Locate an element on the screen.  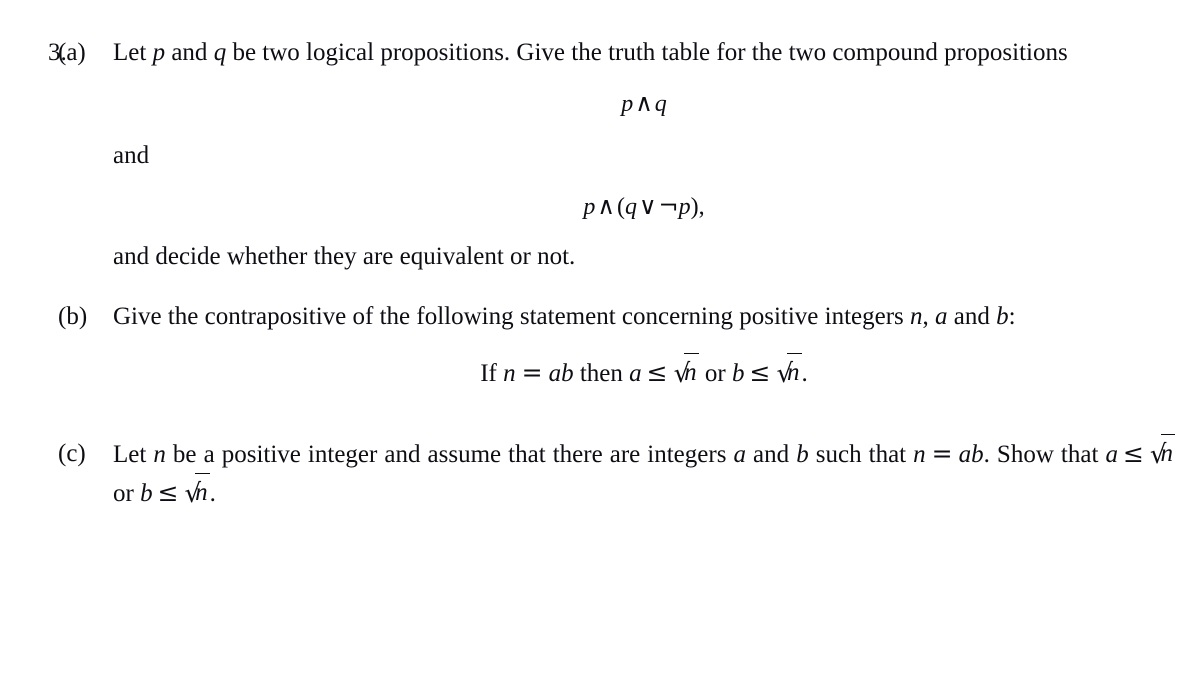
variable-p: p is located at coordinates (159, 52).